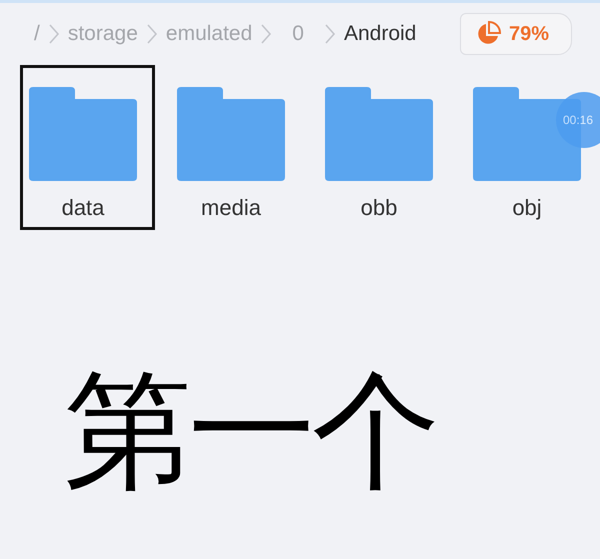  Describe the element at coordinates (527, 208) in the screenshot. I see `folder-name: obj` at that location.